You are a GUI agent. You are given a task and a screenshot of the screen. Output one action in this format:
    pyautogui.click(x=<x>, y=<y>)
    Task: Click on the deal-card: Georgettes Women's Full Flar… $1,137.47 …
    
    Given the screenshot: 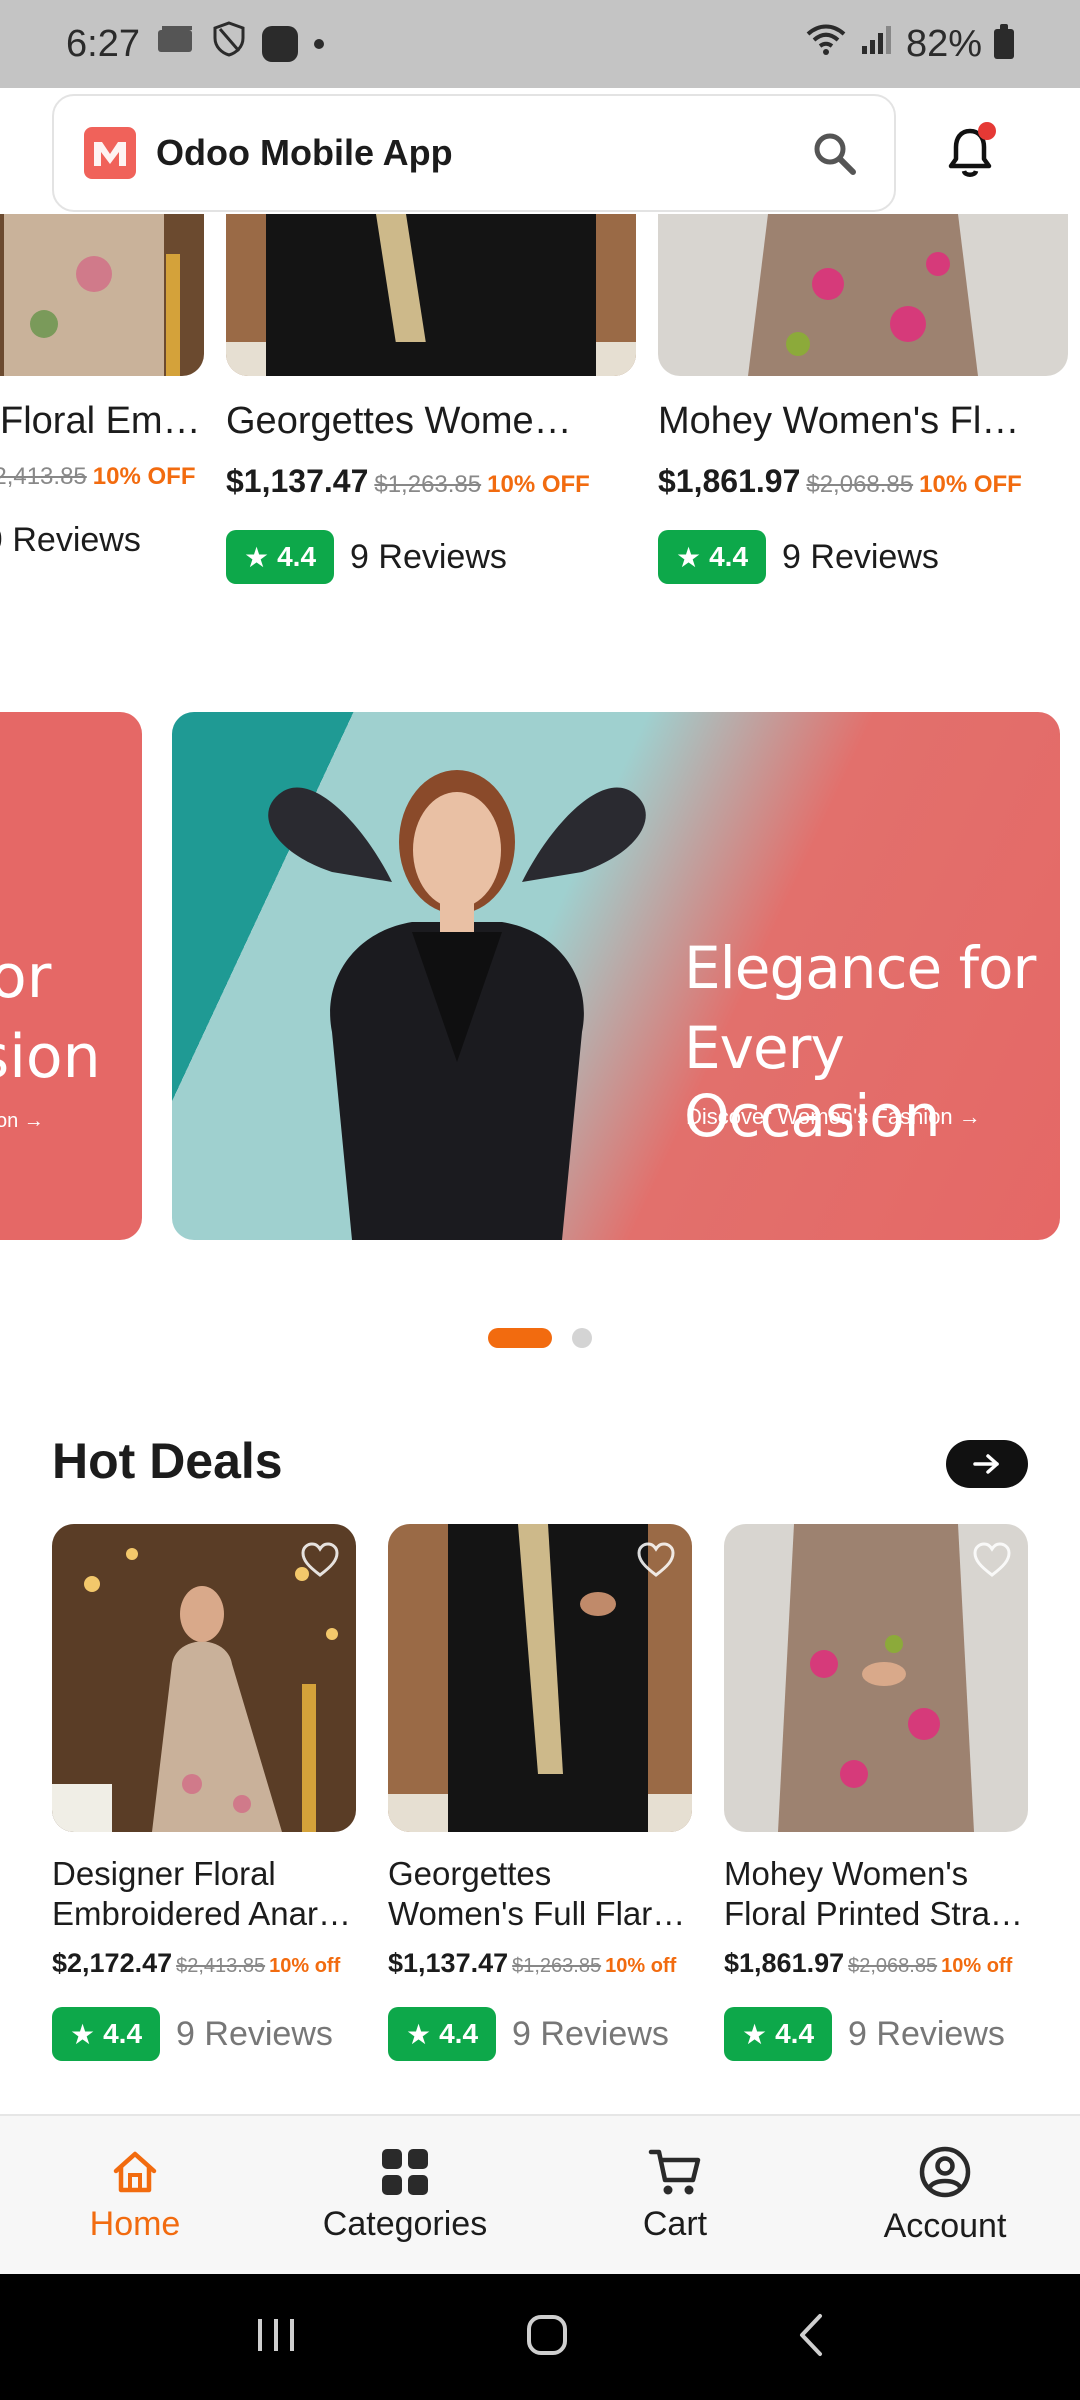 What is the action you would take?
    pyautogui.click(x=540, y=1792)
    